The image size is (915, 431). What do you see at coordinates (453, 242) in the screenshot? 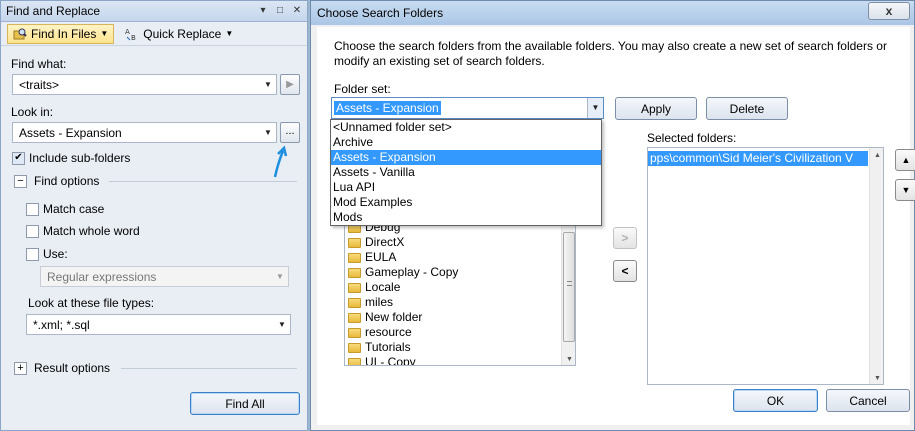
I see `list-item: DirectX` at bounding box center [453, 242].